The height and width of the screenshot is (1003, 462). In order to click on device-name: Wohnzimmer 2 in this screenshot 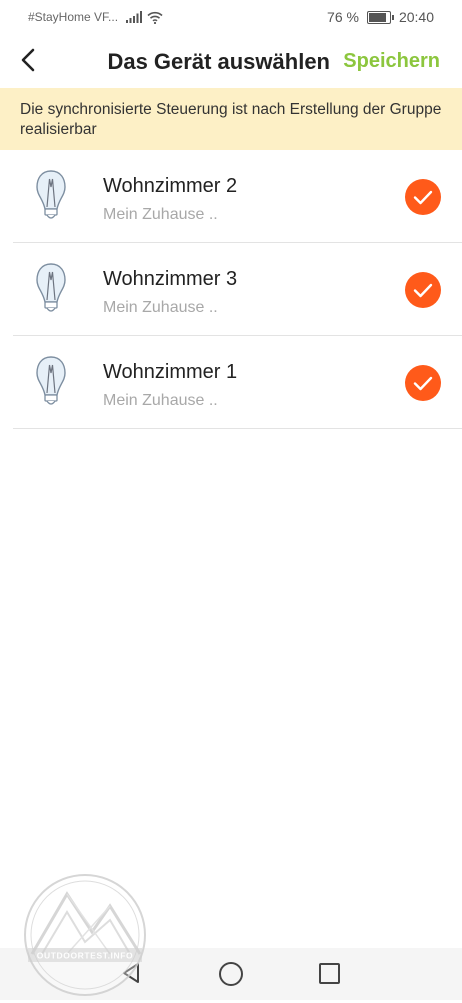, I will do `click(170, 186)`.